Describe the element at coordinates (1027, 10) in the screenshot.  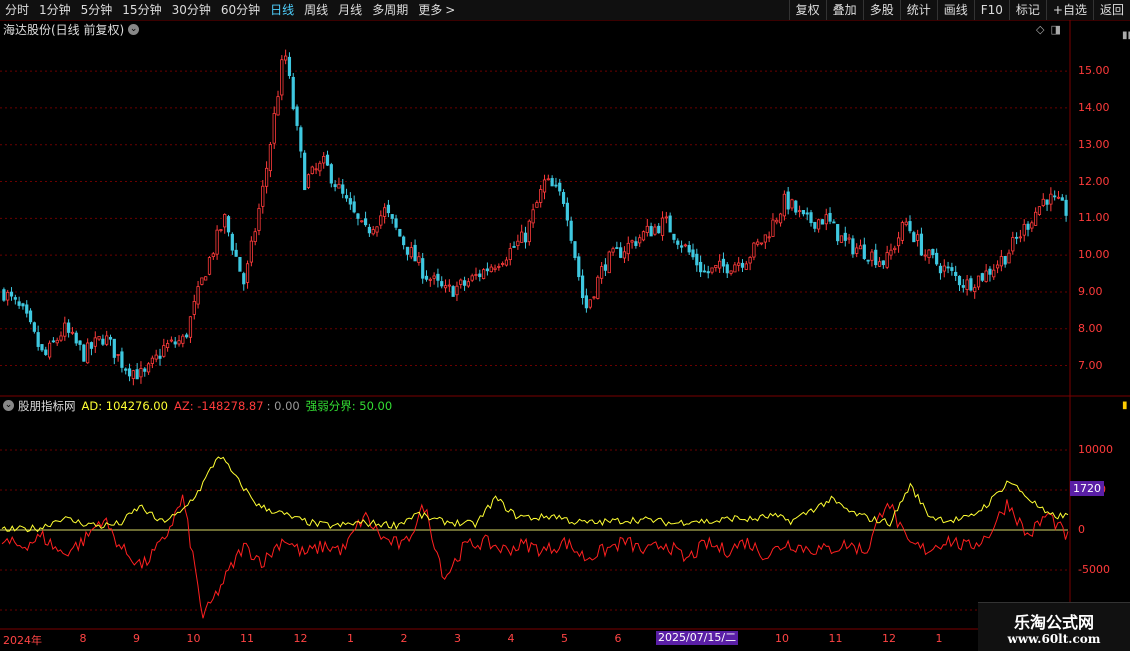
I see `tool-button-6: 标记` at that location.